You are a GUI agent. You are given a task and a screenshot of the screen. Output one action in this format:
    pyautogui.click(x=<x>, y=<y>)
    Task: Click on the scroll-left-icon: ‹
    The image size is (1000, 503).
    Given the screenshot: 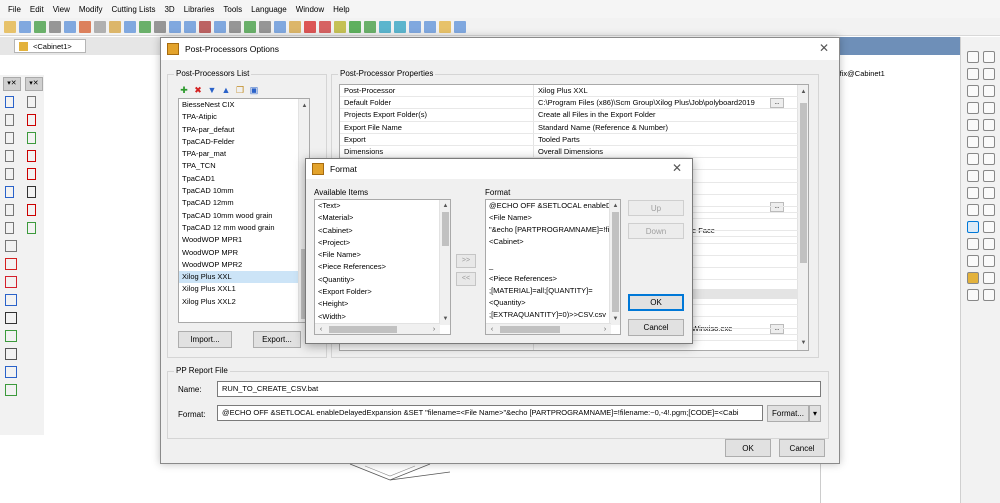 What is the action you would take?
    pyautogui.click(x=492, y=329)
    